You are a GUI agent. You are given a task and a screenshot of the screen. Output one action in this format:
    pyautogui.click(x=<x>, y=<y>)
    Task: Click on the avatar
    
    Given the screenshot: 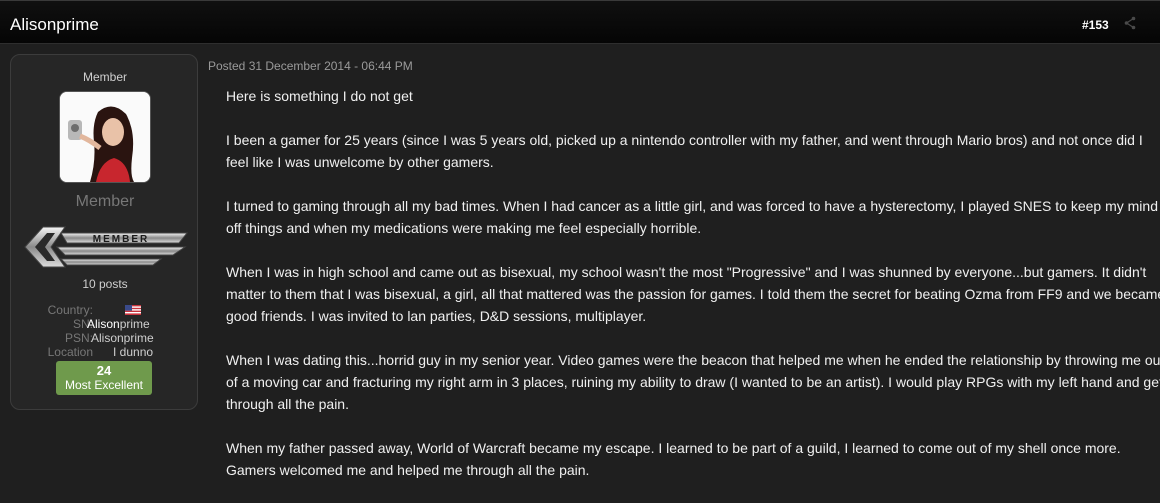 What is the action you would take?
    pyautogui.click(x=105, y=137)
    